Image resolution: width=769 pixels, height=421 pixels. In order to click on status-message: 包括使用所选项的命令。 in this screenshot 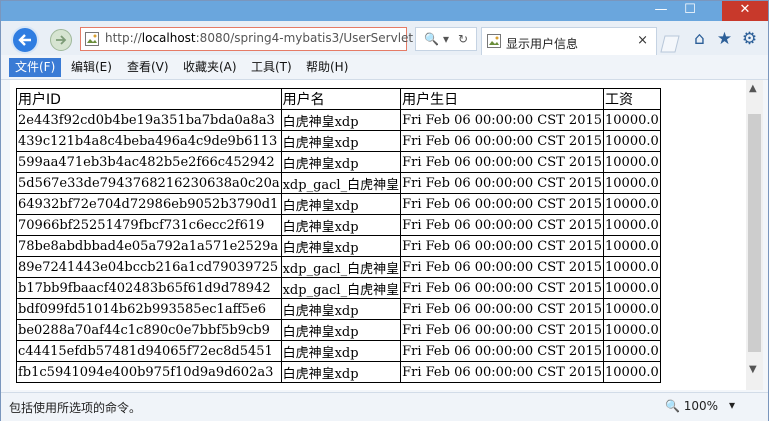, I will do `click(75, 408)`.